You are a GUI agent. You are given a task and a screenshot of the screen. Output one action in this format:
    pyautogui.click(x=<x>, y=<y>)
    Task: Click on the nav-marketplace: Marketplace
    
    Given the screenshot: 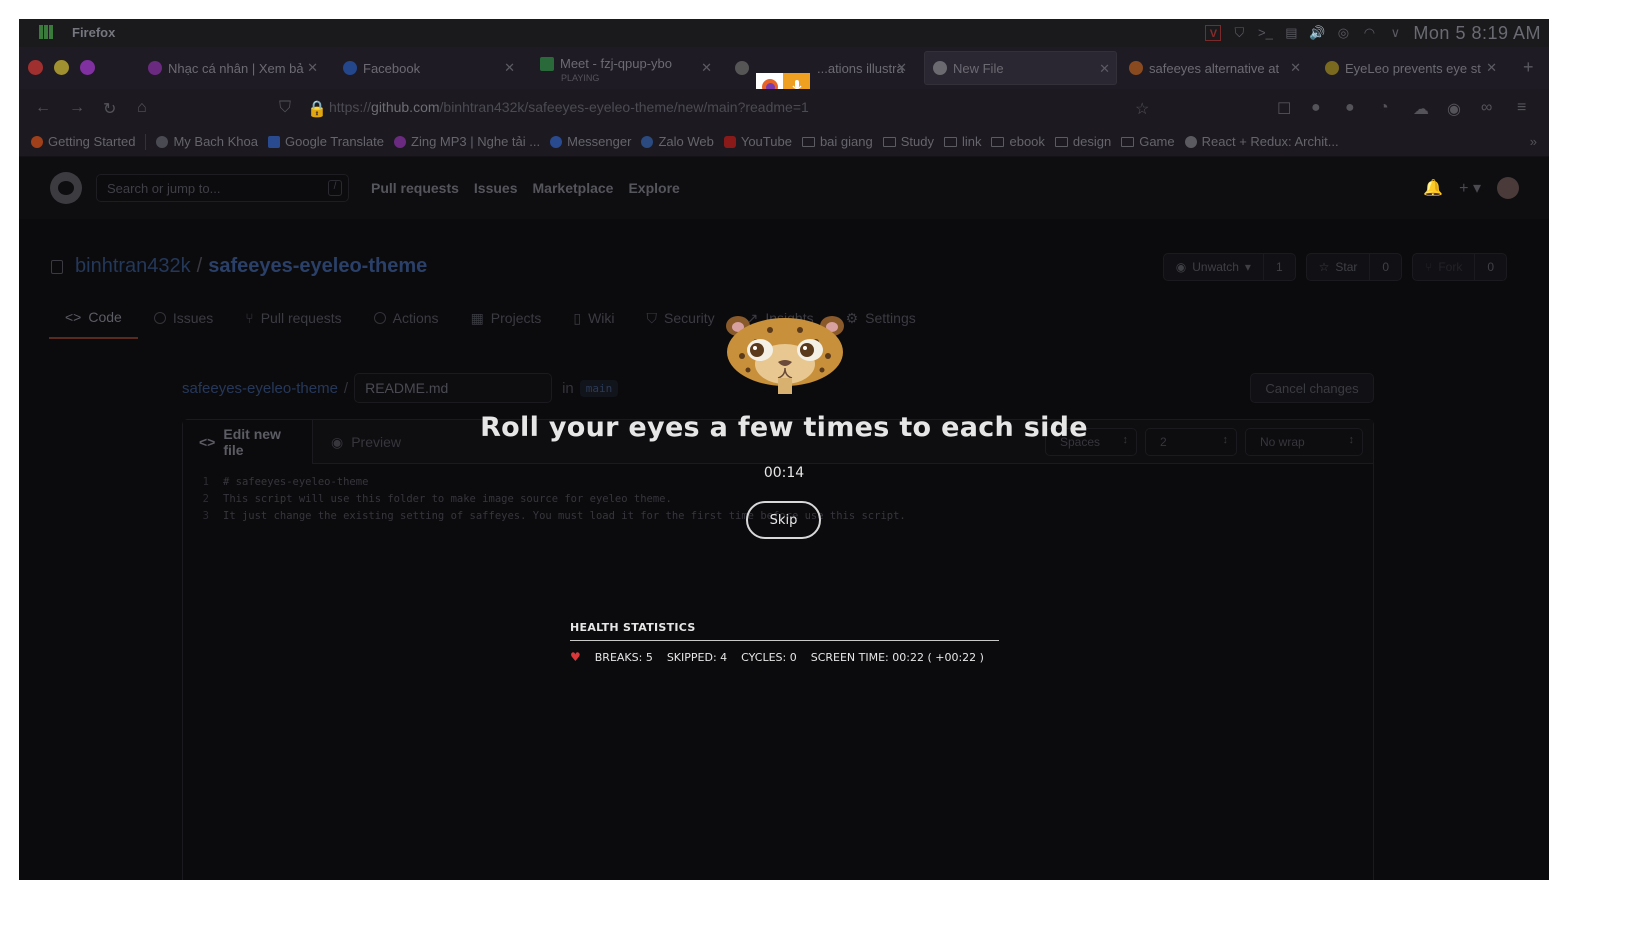 What is the action you would take?
    pyautogui.click(x=573, y=188)
    